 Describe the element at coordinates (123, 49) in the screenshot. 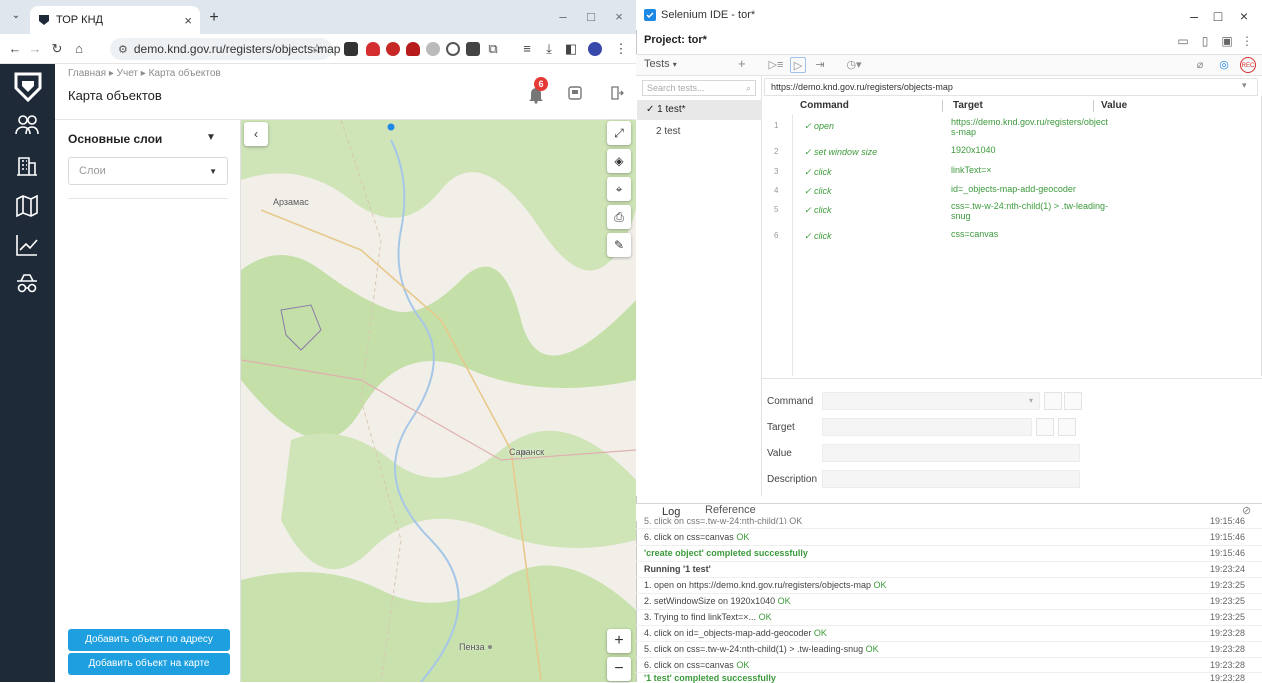

I see `site-info-icon: ⚙` at that location.